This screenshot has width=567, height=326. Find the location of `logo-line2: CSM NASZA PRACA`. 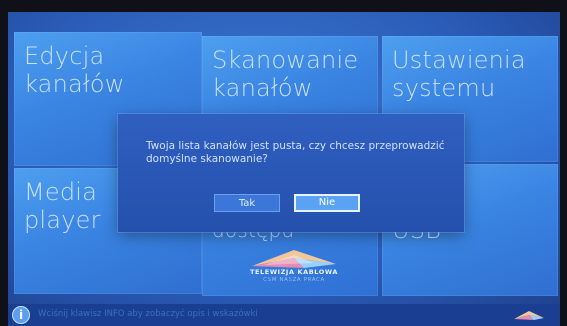

logo-line2: CSM NASZA PRACA is located at coordinates (294, 280).